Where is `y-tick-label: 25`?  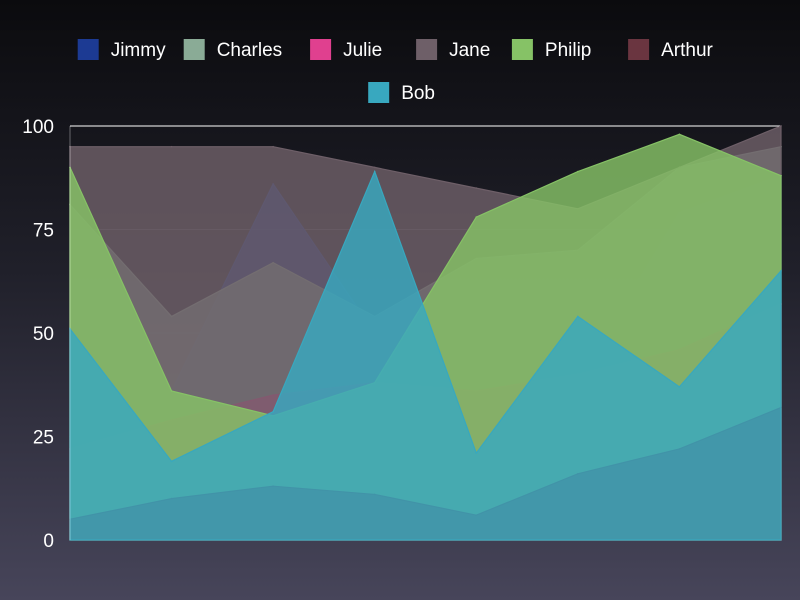 y-tick-label: 25 is located at coordinates (43, 438).